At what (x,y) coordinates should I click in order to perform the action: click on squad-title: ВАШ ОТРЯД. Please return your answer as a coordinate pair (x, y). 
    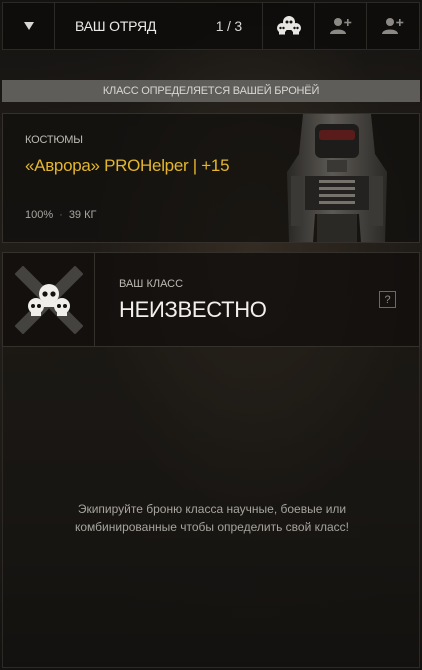
    Looking at the image, I should click on (116, 26).